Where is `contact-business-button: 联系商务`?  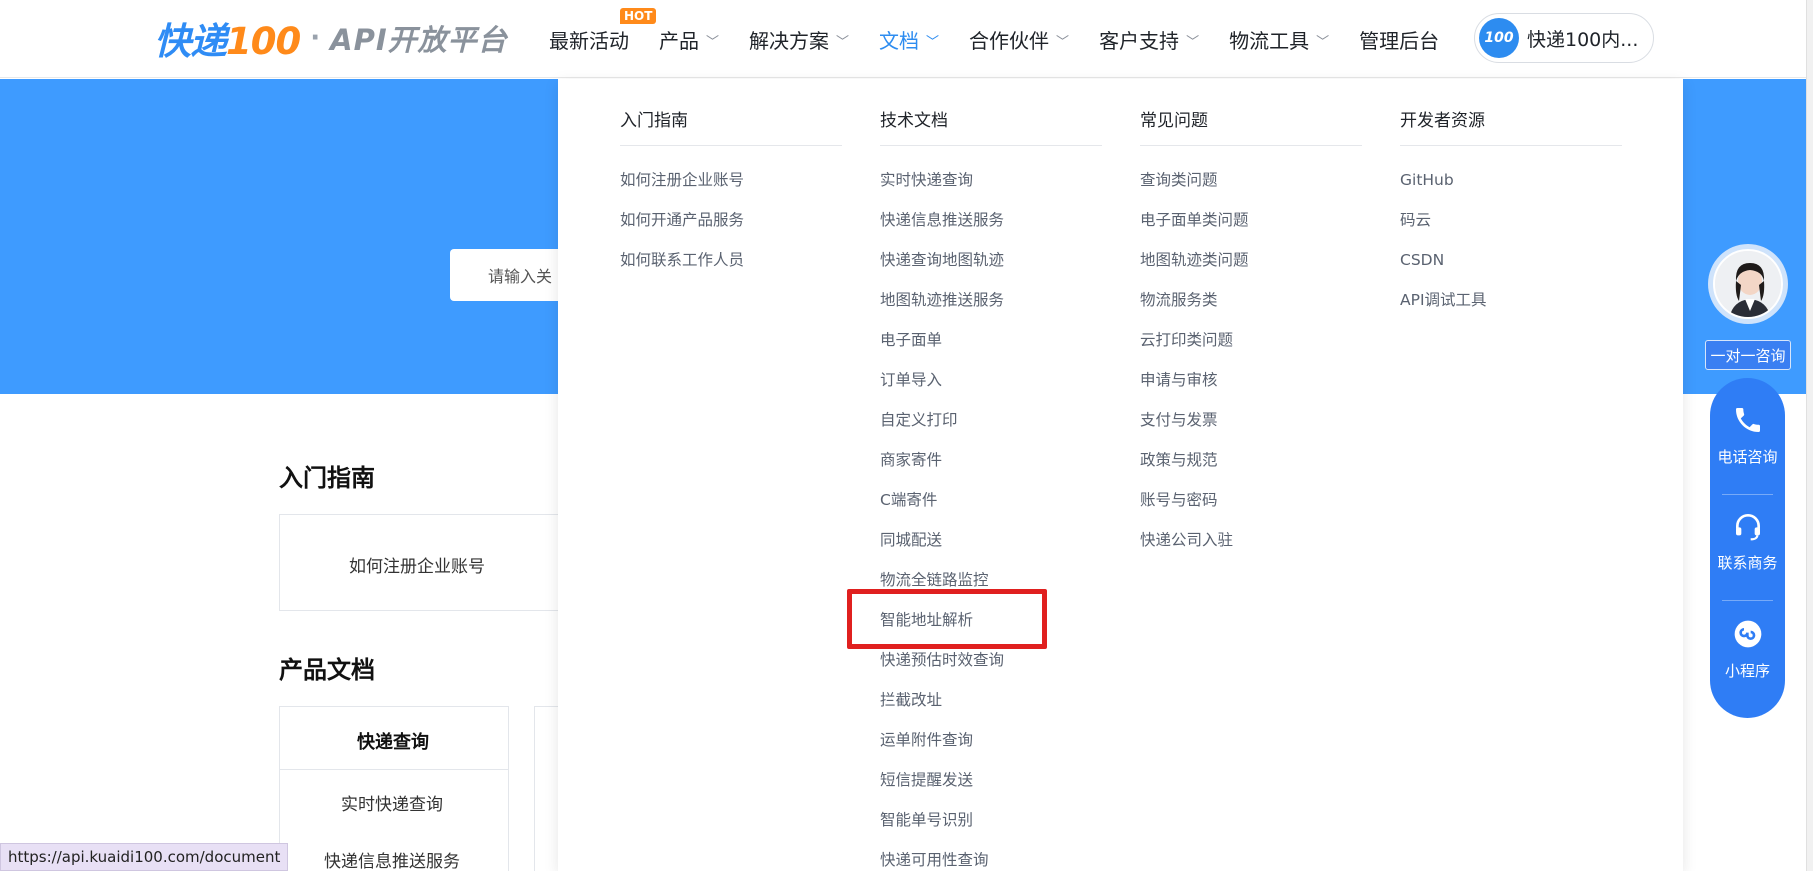
contact-business-button: 联系商务 is located at coordinates (1747, 541).